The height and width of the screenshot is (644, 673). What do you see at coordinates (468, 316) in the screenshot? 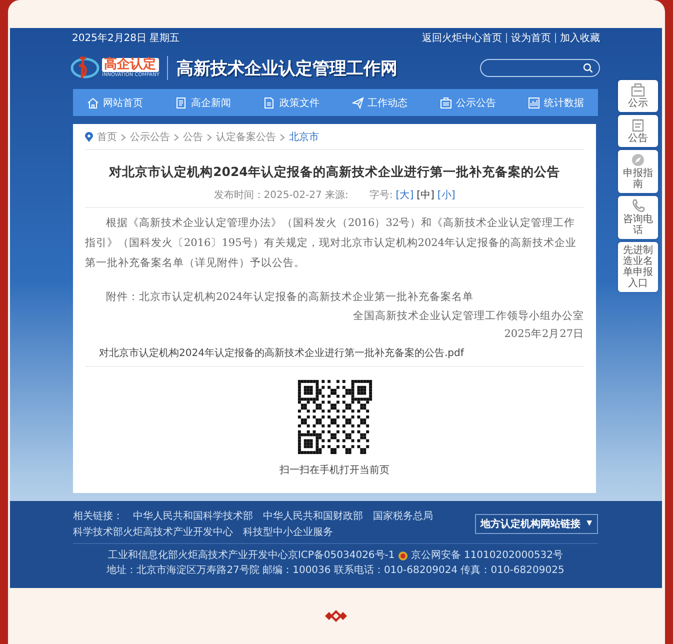
I see `signature-text: 全国高新技术企业认定管理工作领导小组办公室` at bounding box center [468, 316].